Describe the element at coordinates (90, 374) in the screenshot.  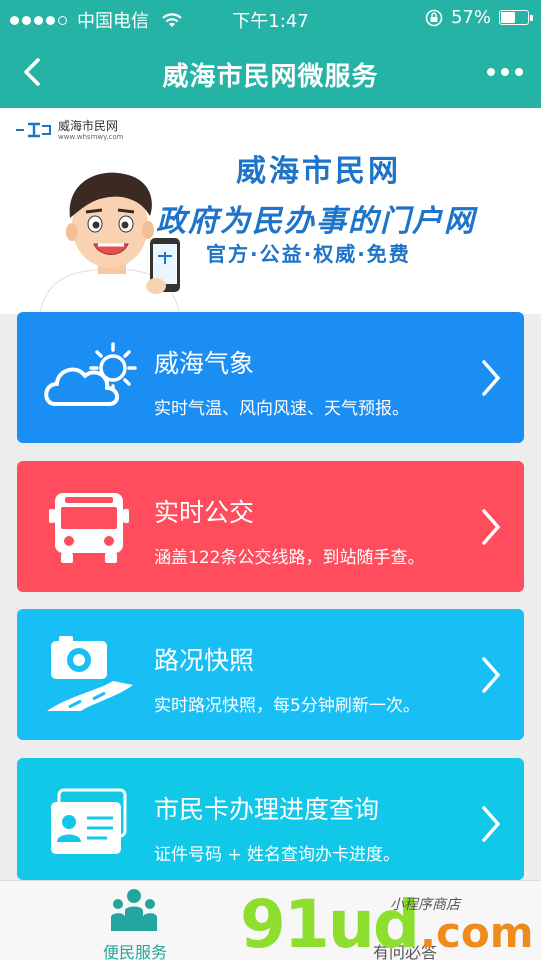
I see `weather-cloud-sun-icon` at that location.